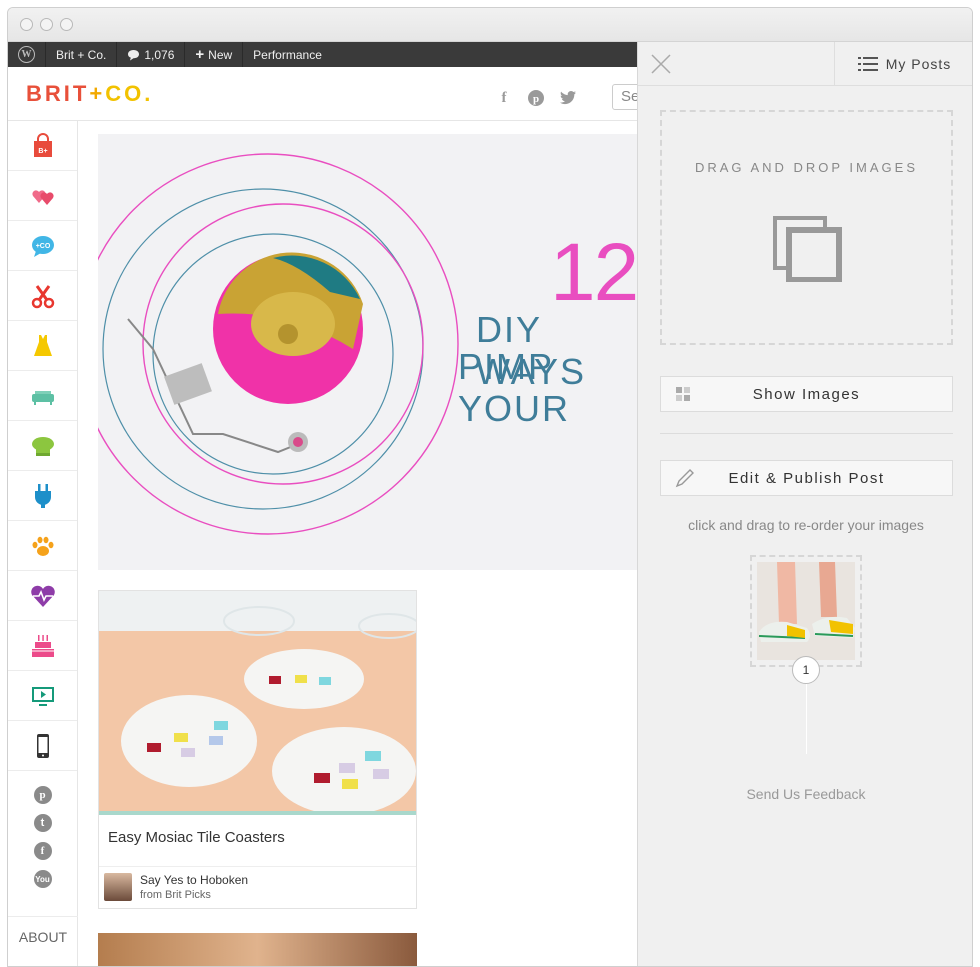  What do you see at coordinates (134, 54) in the screenshot?
I see `comment-icon` at bounding box center [134, 54].